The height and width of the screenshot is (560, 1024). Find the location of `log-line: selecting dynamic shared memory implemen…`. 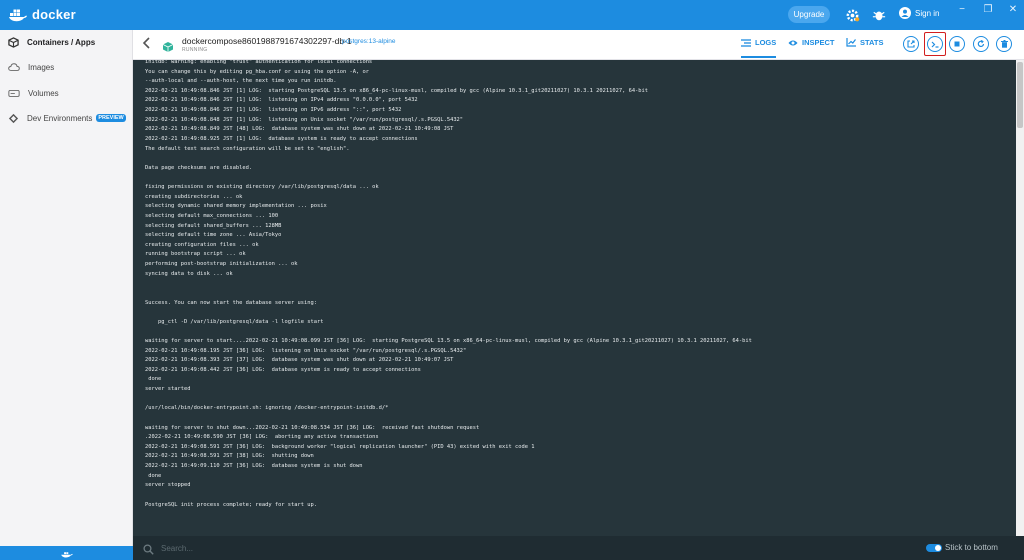

log-line: selecting dynamic shared memory implemen… is located at coordinates (236, 206).